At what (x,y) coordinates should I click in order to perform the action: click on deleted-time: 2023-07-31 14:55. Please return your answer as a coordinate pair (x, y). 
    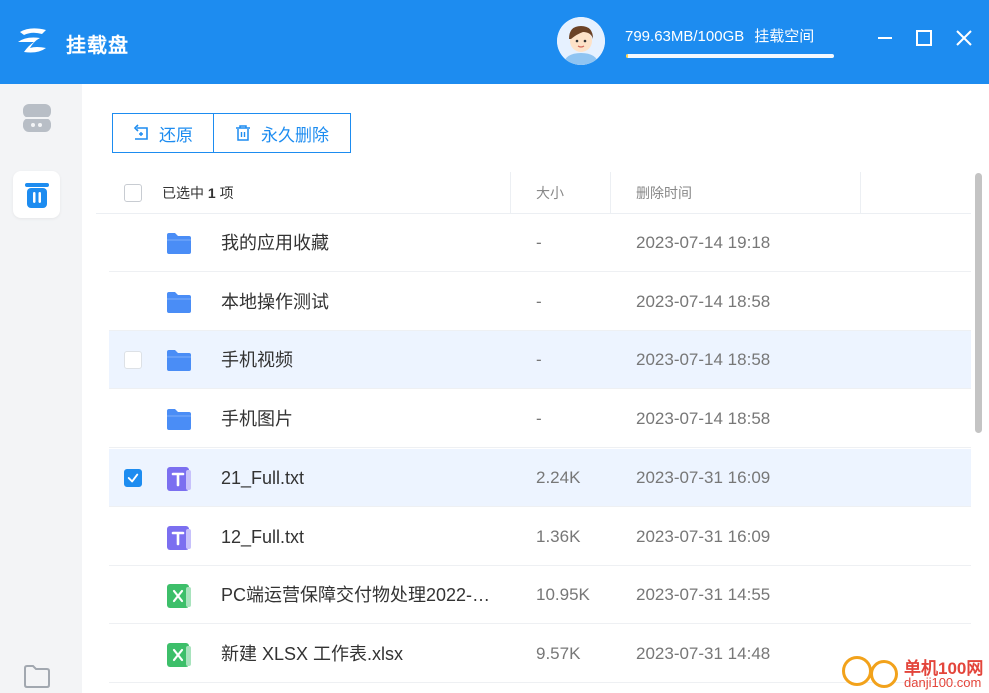
    Looking at the image, I should click on (703, 595).